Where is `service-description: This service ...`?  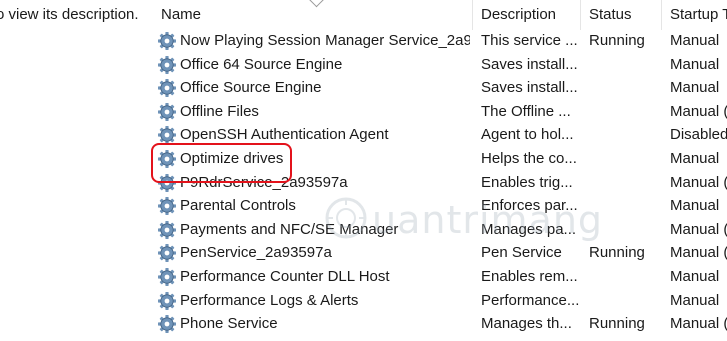
service-description: This service ... is located at coordinates (529, 40).